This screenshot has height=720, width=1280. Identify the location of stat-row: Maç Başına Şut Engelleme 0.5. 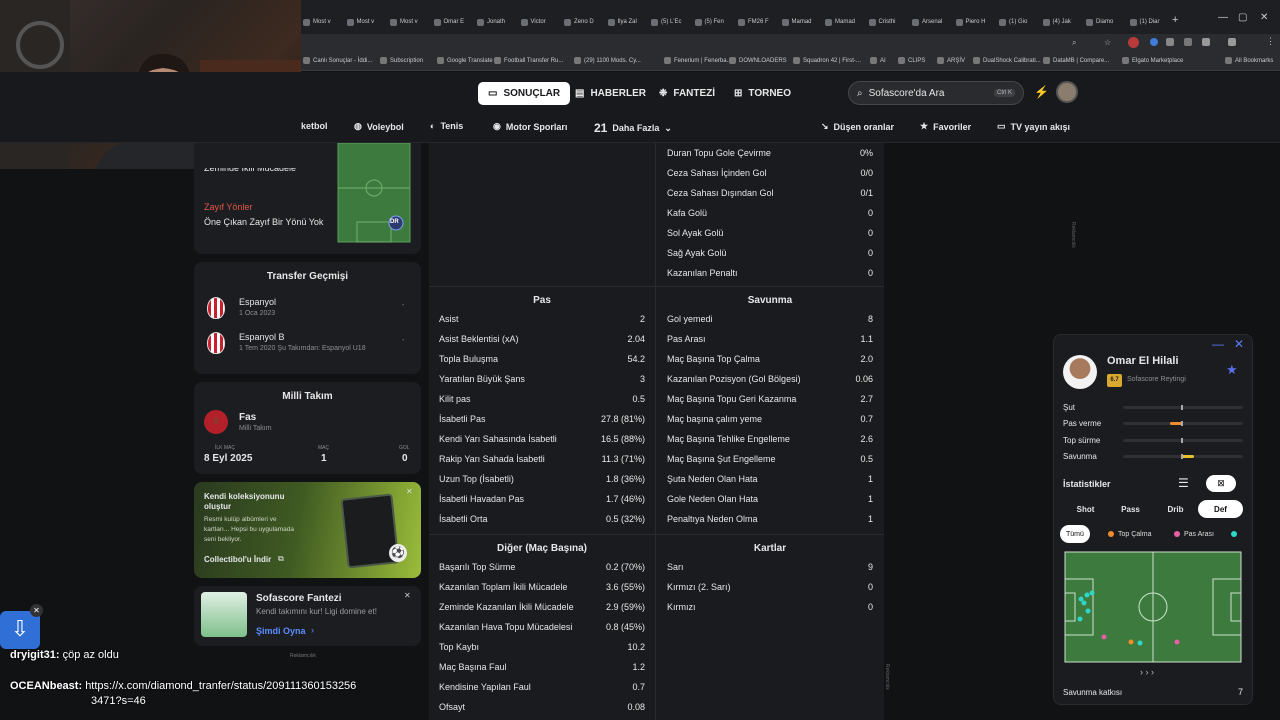
(770, 459).